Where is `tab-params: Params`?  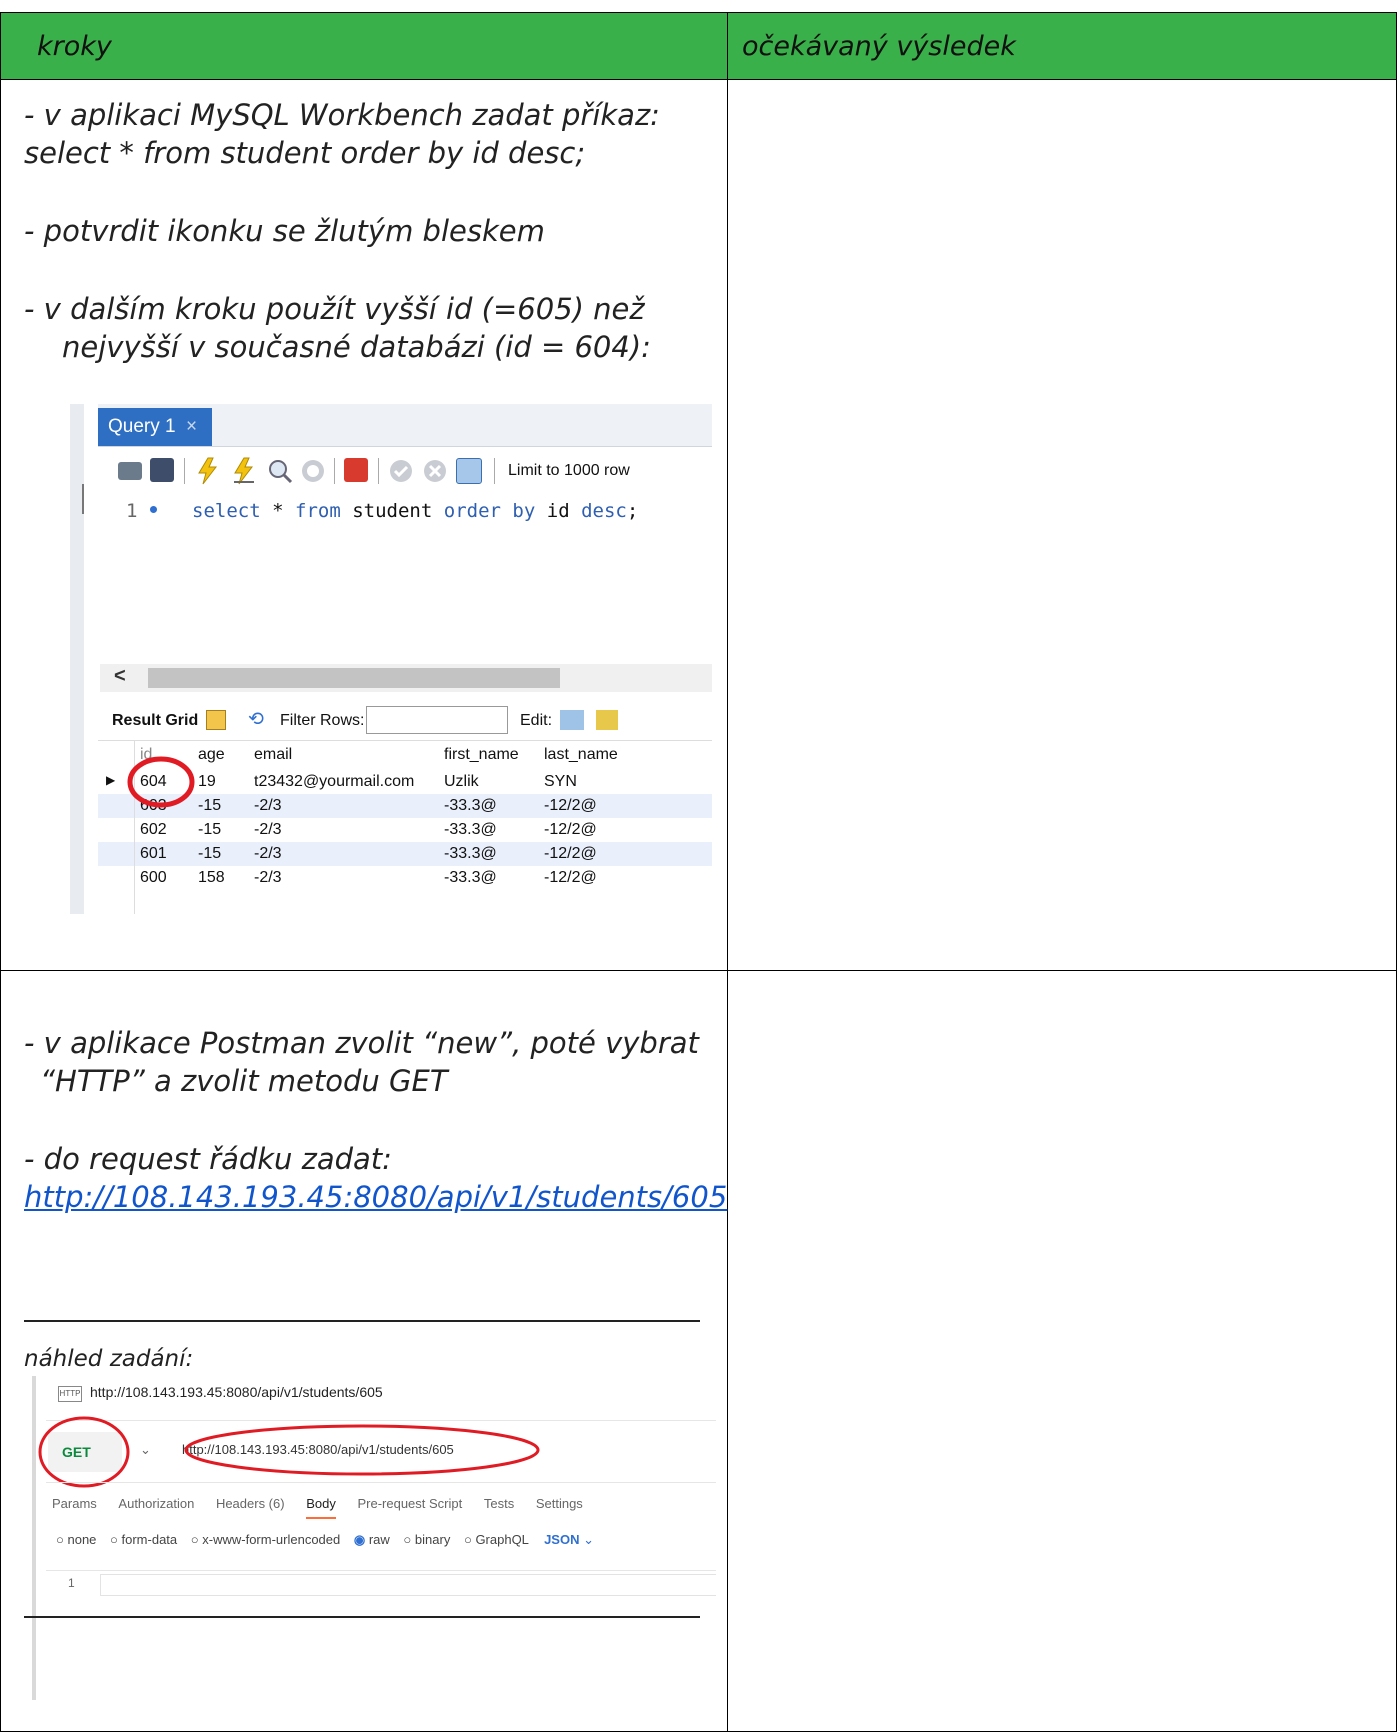 tab-params: Params is located at coordinates (74, 1503).